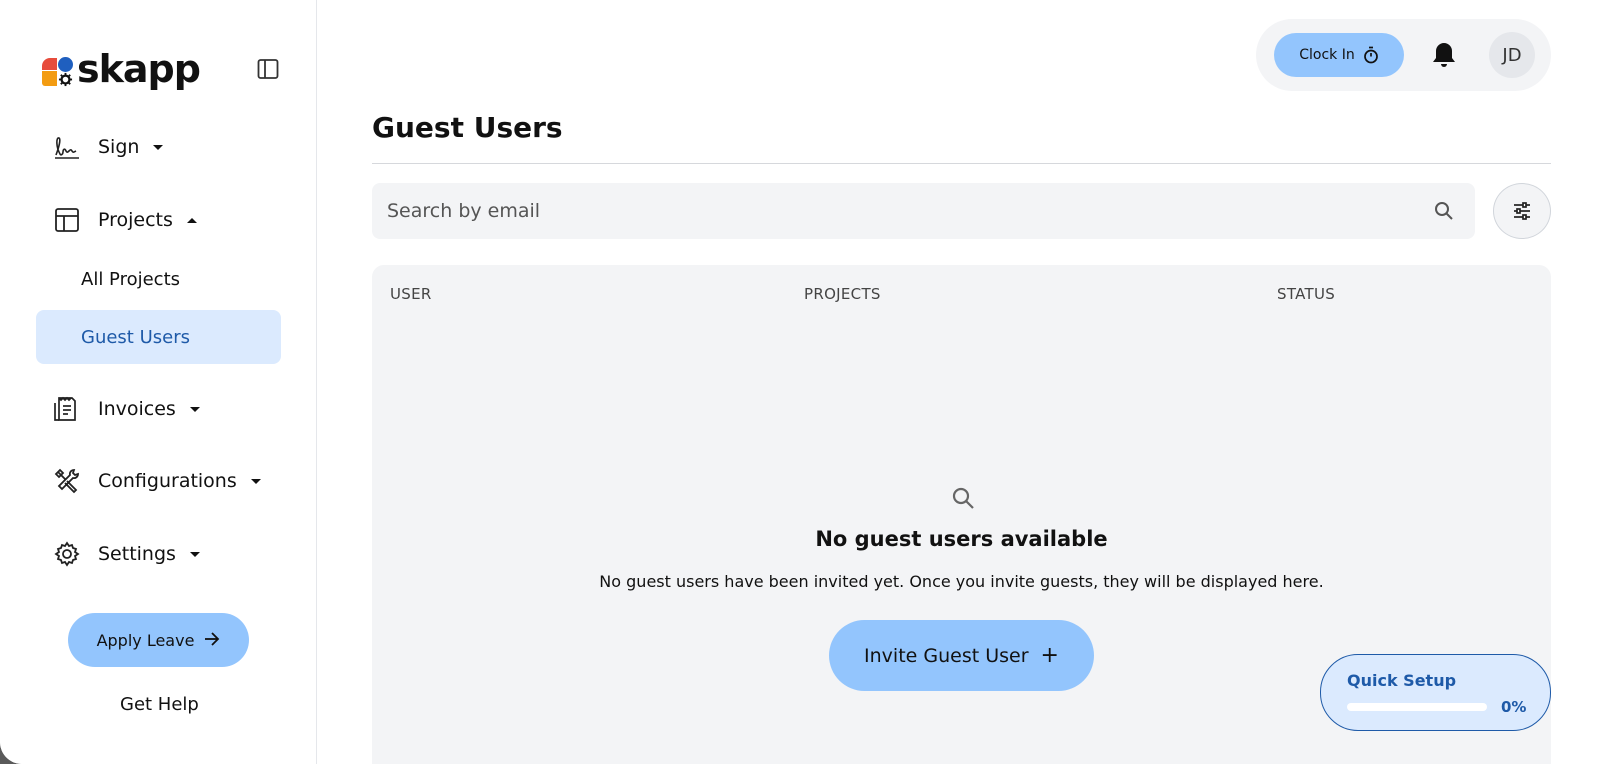 The image size is (1600, 764). Describe the element at coordinates (67, 220) in the screenshot. I see `projects-grid-icon` at that location.